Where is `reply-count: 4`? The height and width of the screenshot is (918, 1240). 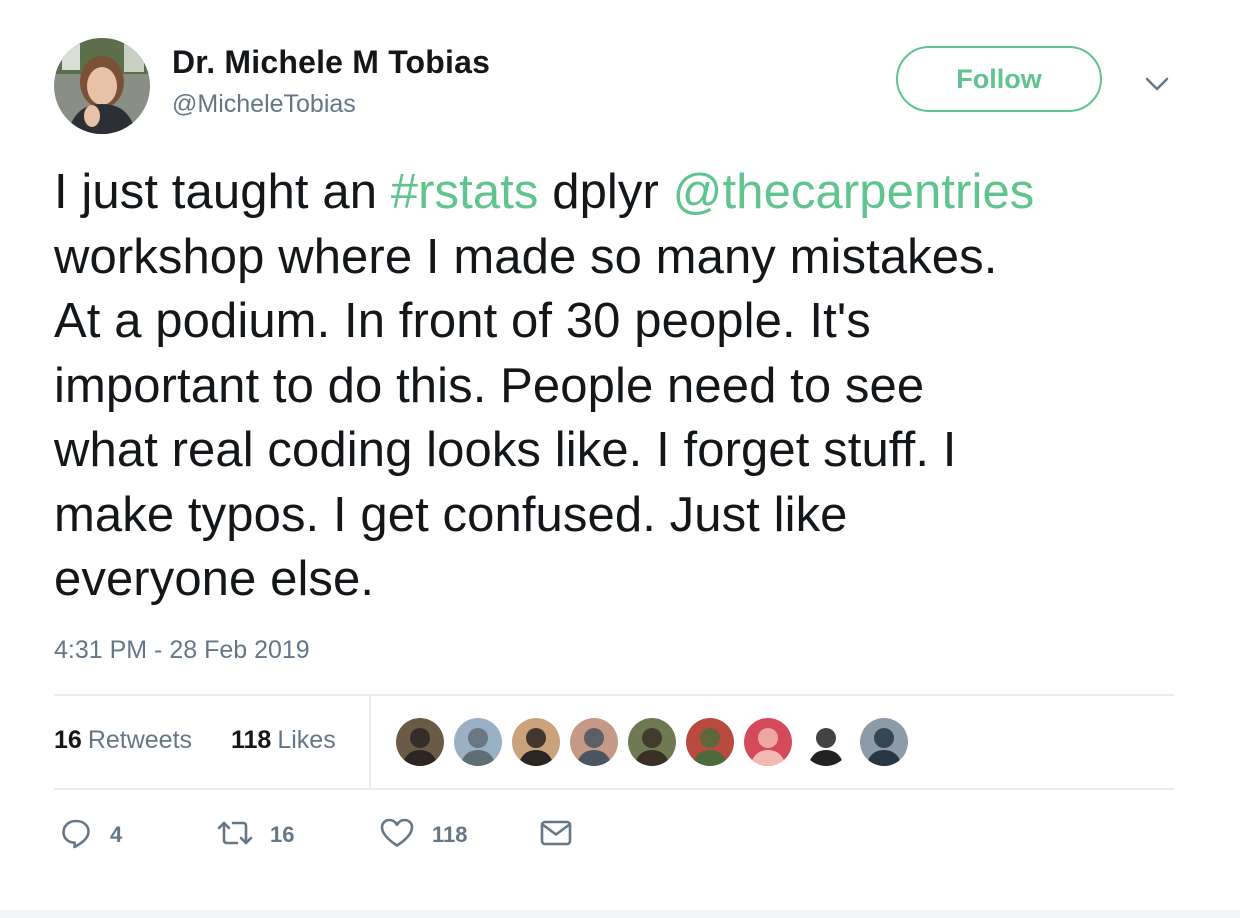 reply-count: 4 is located at coordinates (116, 834).